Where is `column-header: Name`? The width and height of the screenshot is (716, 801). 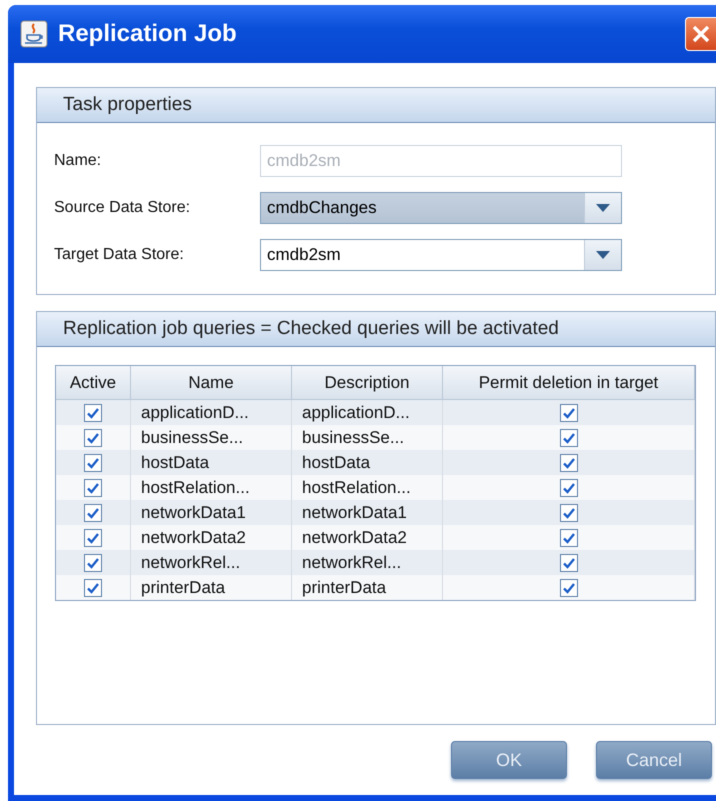 column-header: Name is located at coordinates (211, 383).